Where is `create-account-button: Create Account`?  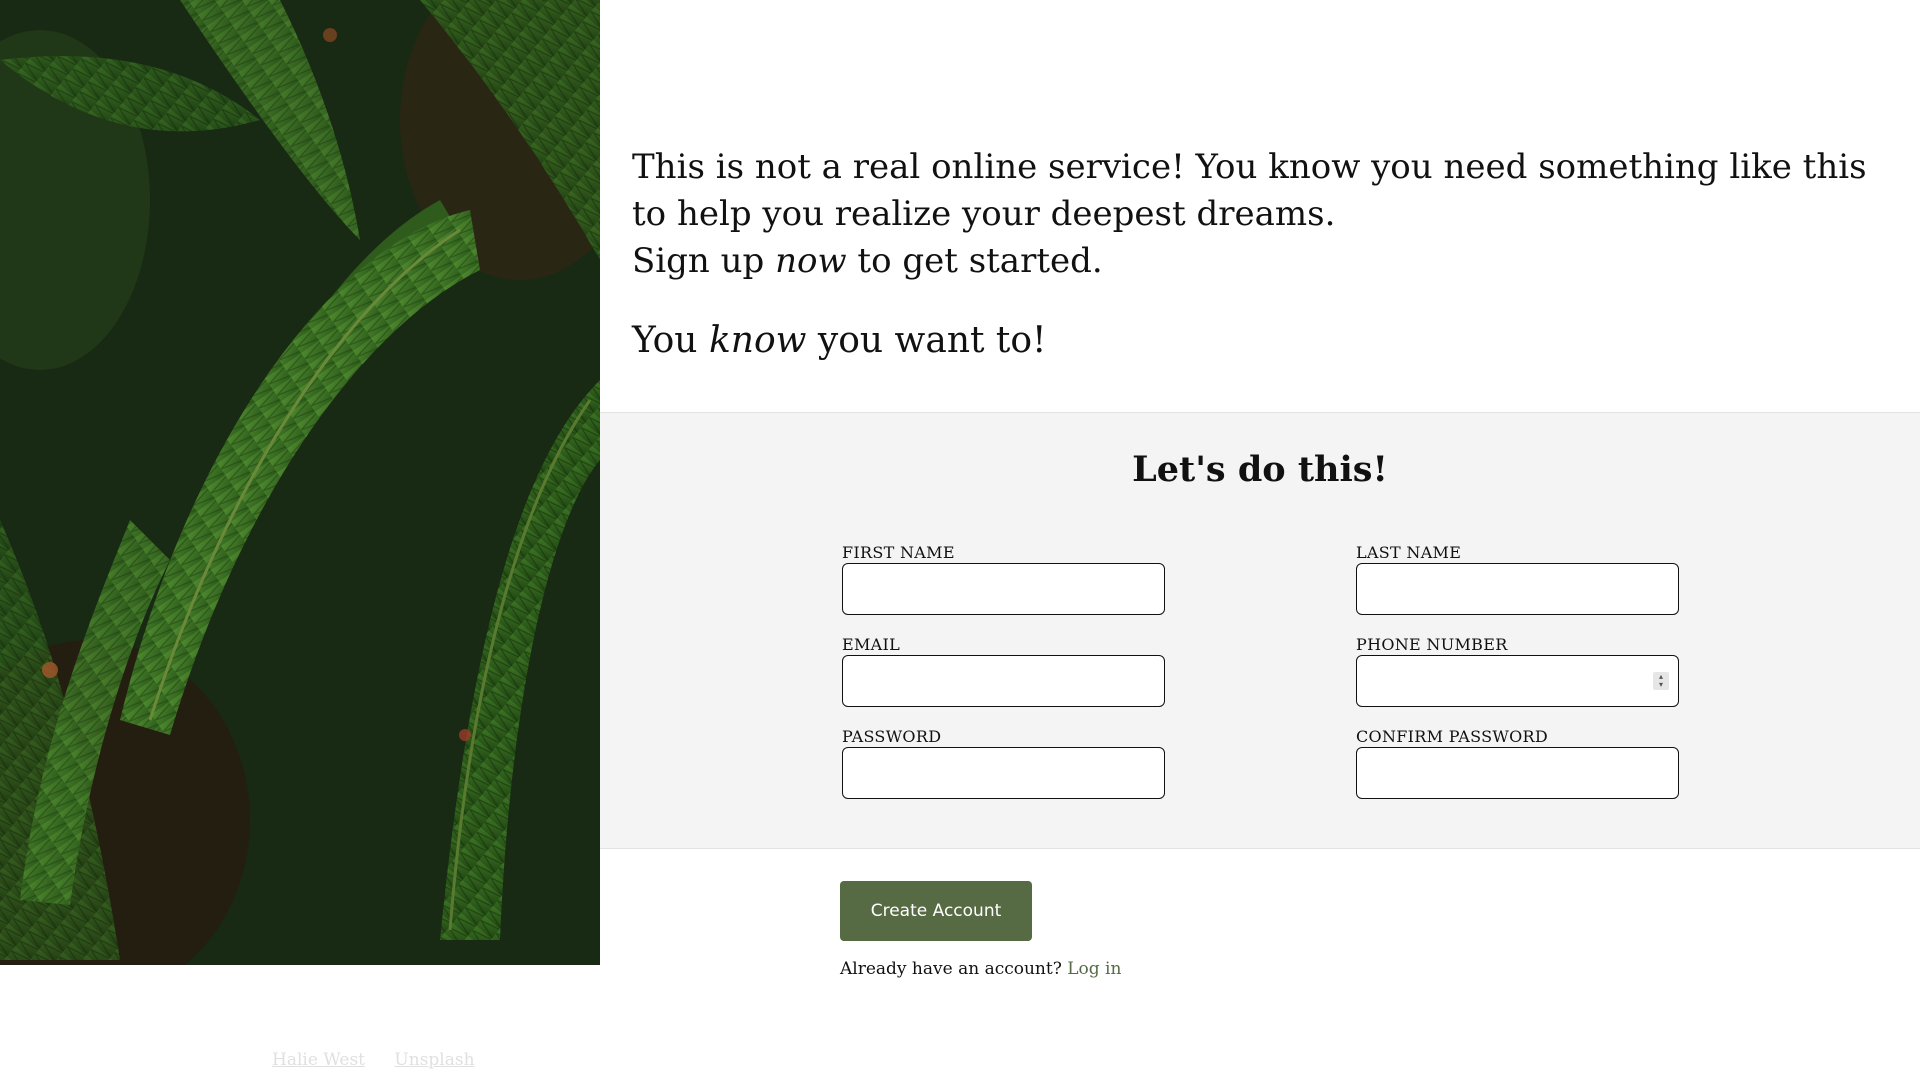 create-account-button: Create Account is located at coordinates (936, 911).